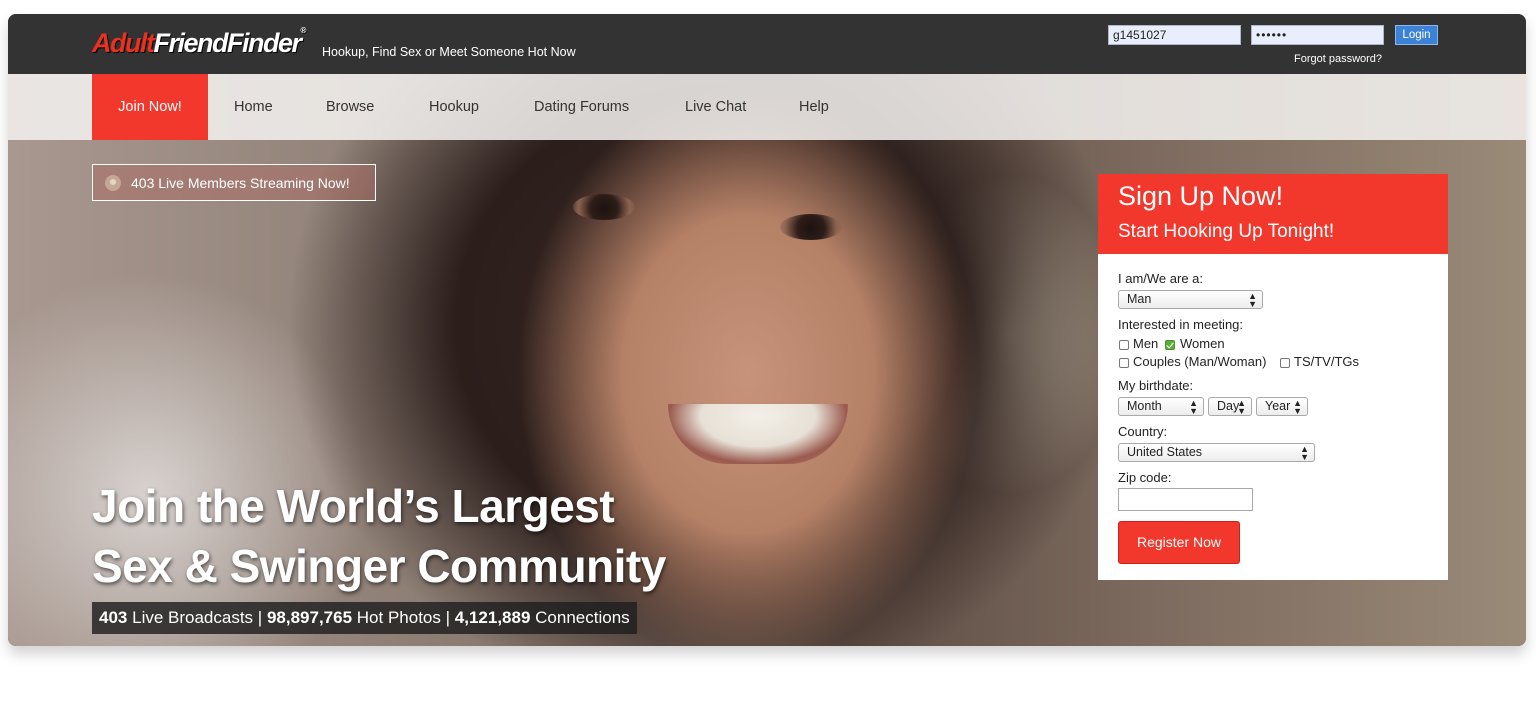 This screenshot has height=702, width=1536. What do you see at coordinates (1226, 231) in the screenshot?
I see `signup-subtitle: Start Hooking Up Tonight!` at bounding box center [1226, 231].